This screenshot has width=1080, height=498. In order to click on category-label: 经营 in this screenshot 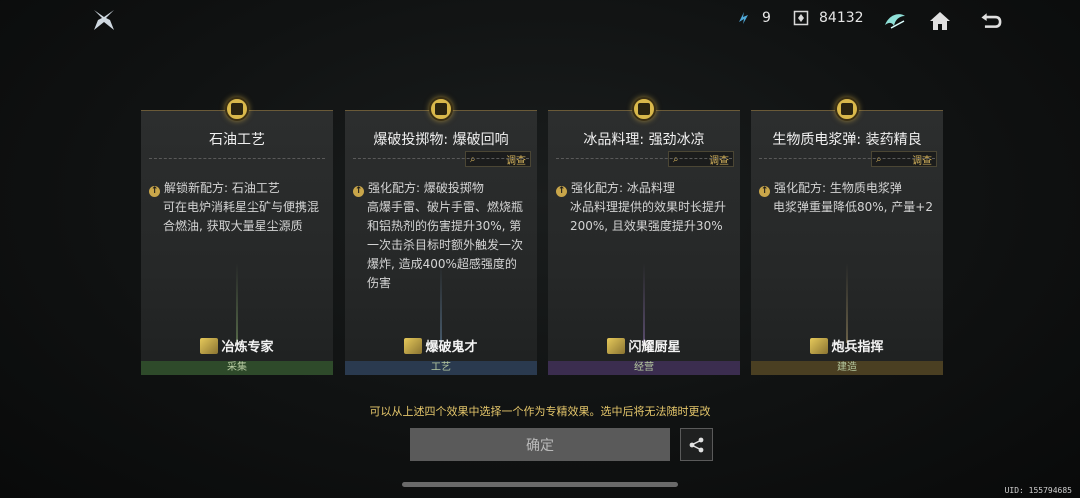, I will do `click(644, 368)`.